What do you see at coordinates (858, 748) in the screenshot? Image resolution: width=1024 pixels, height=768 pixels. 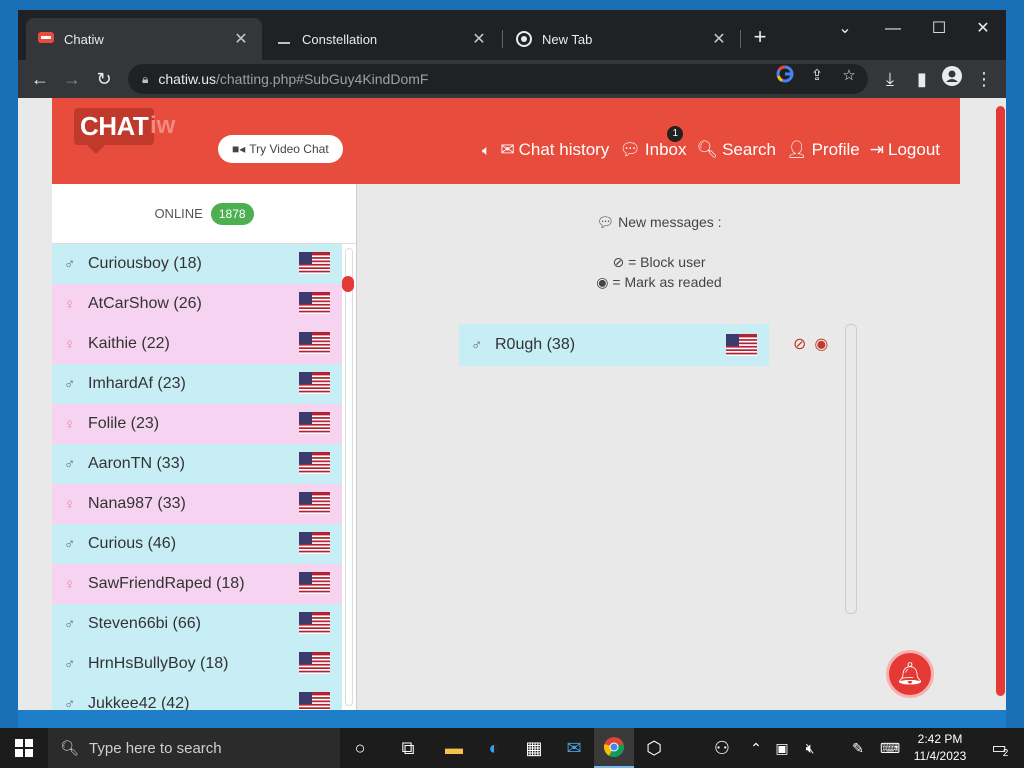 I see `pen-icon: ✎` at bounding box center [858, 748].